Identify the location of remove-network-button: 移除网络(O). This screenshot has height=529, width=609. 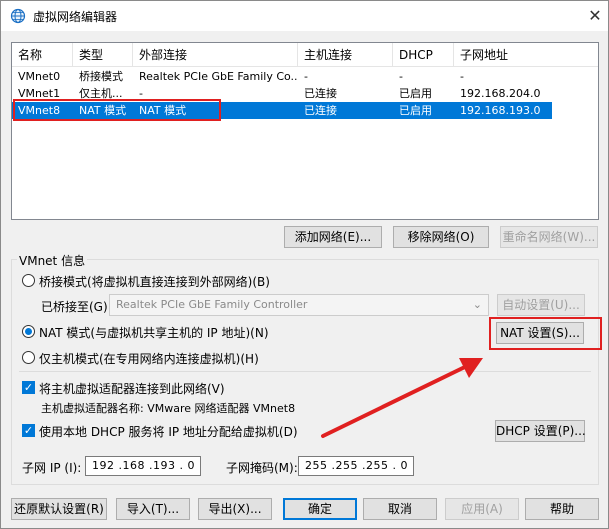
(441, 237).